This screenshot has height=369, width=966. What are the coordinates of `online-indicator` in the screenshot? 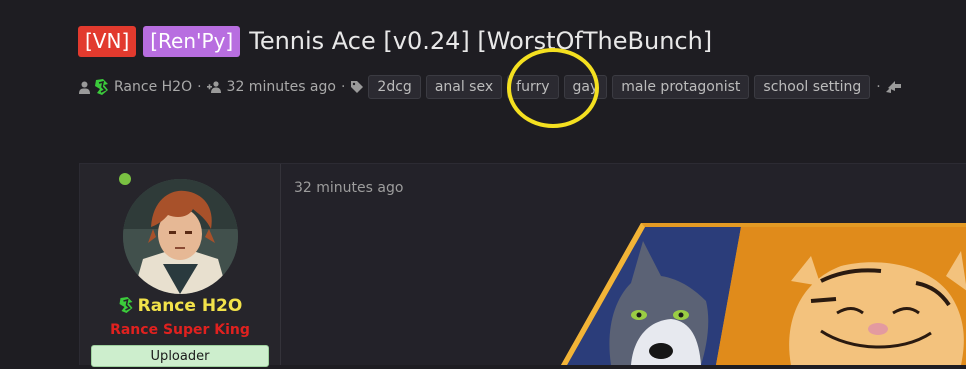 It's located at (125, 179).